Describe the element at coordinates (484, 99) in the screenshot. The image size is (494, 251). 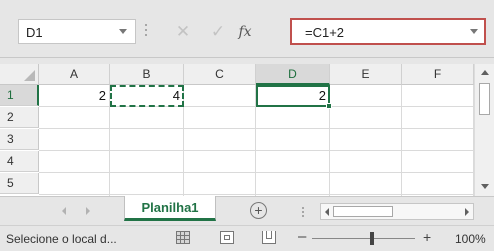
I see `vertical-scroll-thumb` at that location.